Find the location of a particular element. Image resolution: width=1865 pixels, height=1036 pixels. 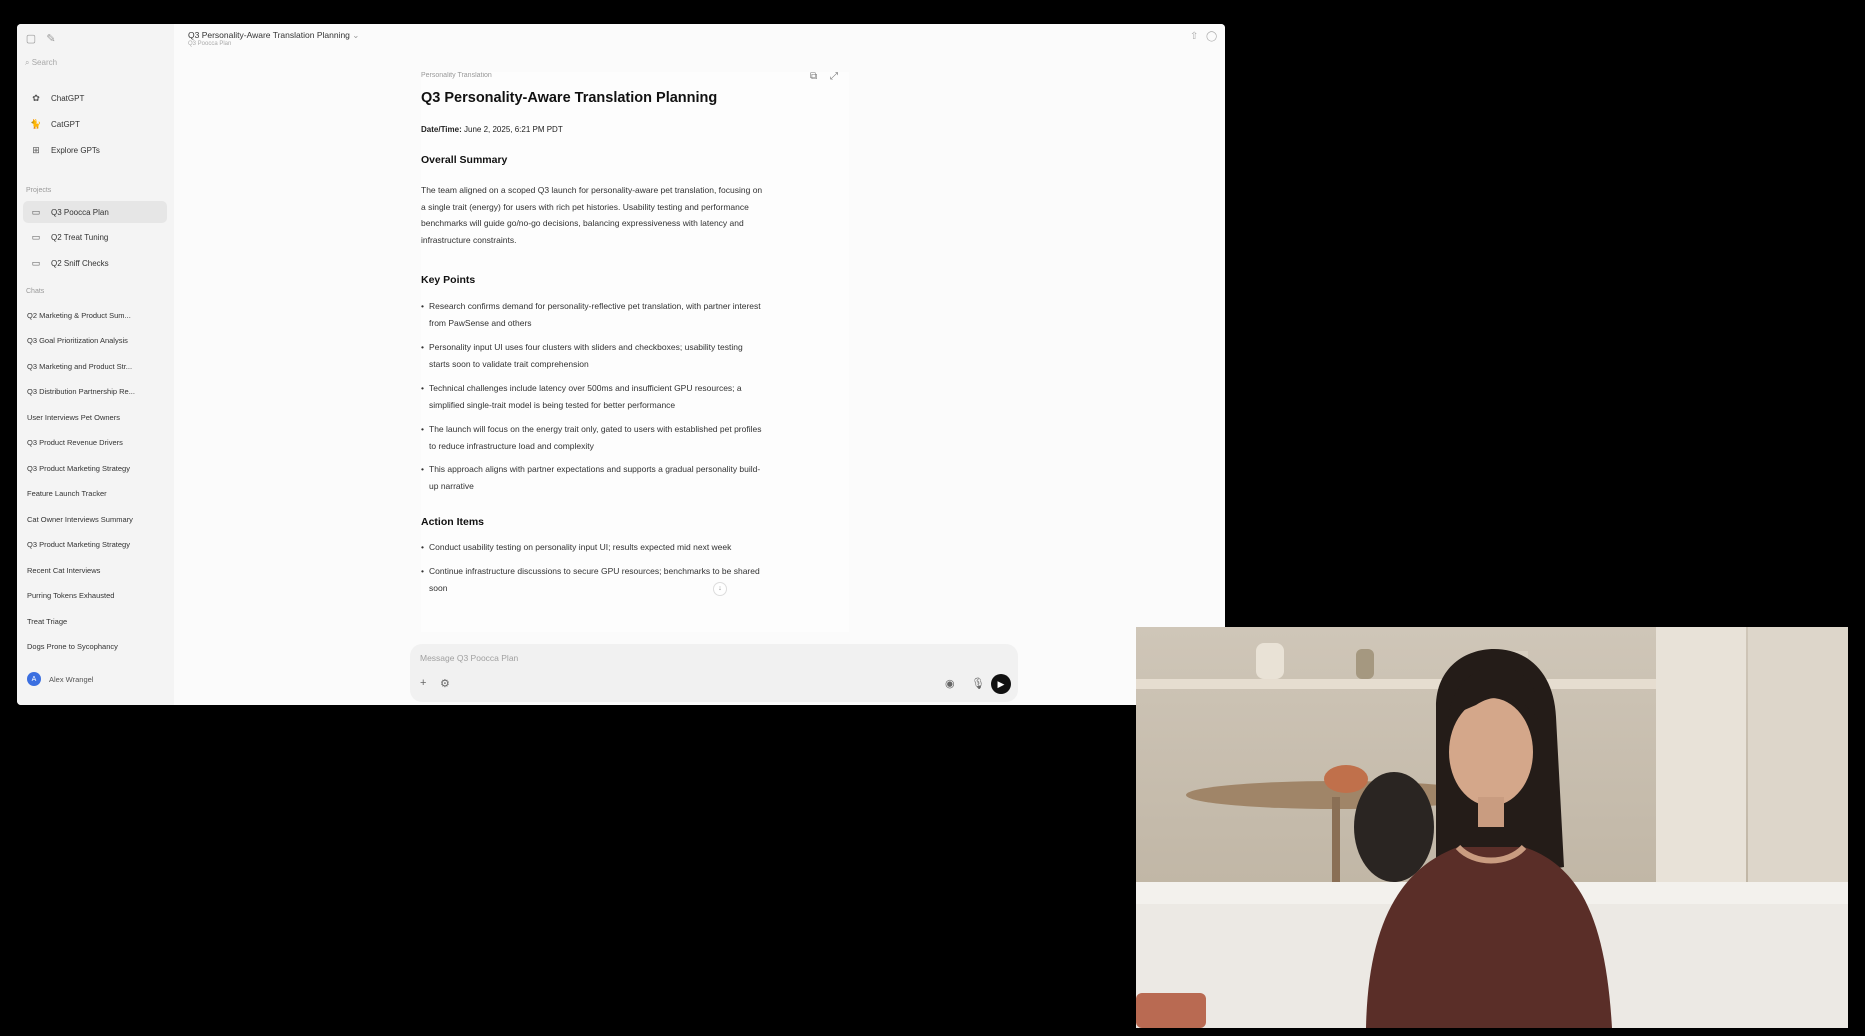

chat-item: User Interviews Pet Owners is located at coordinates (97, 417).